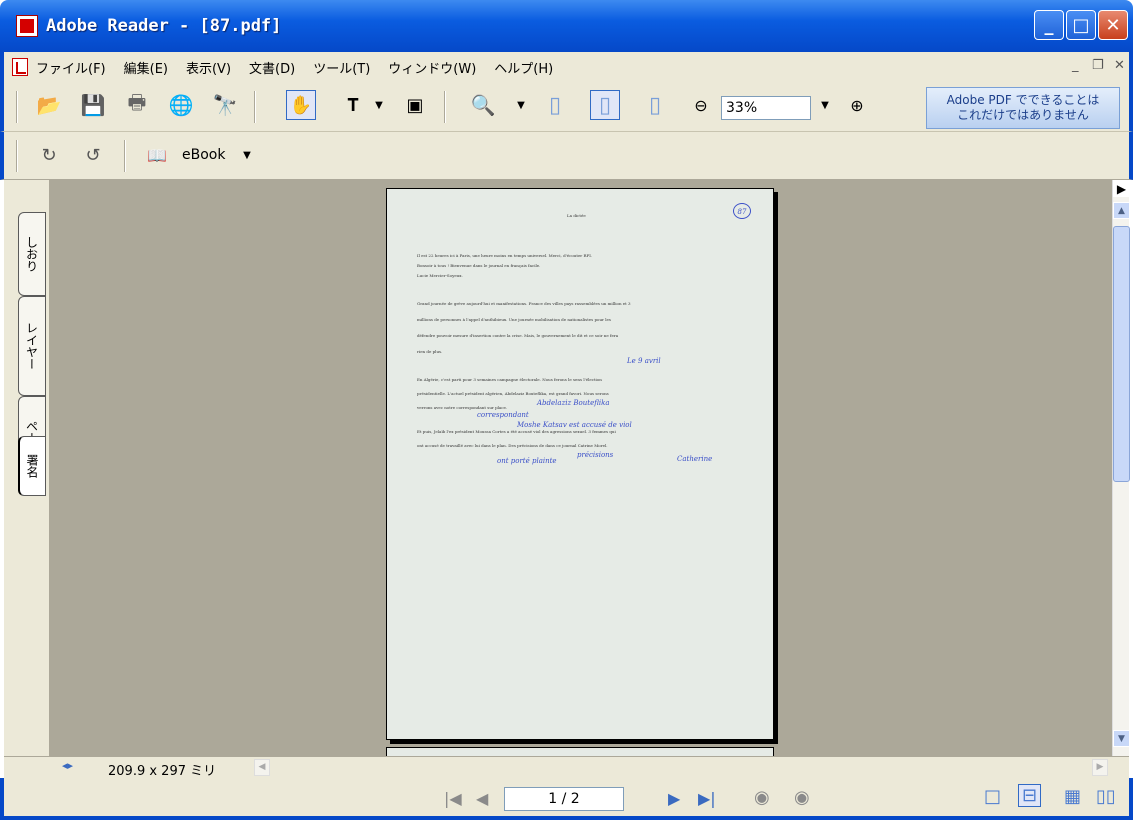 Image resolution: width=1133 pixels, height=820 pixels. I want to click on save-icon: 💾, so click(93, 105).